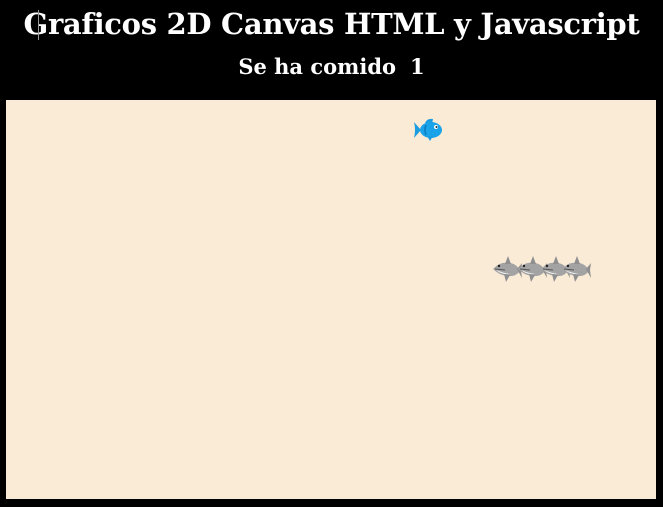 The image size is (663, 507). Describe the element at coordinates (317, 66) in the screenshot. I see `score-label: Se ha comido` at that location.